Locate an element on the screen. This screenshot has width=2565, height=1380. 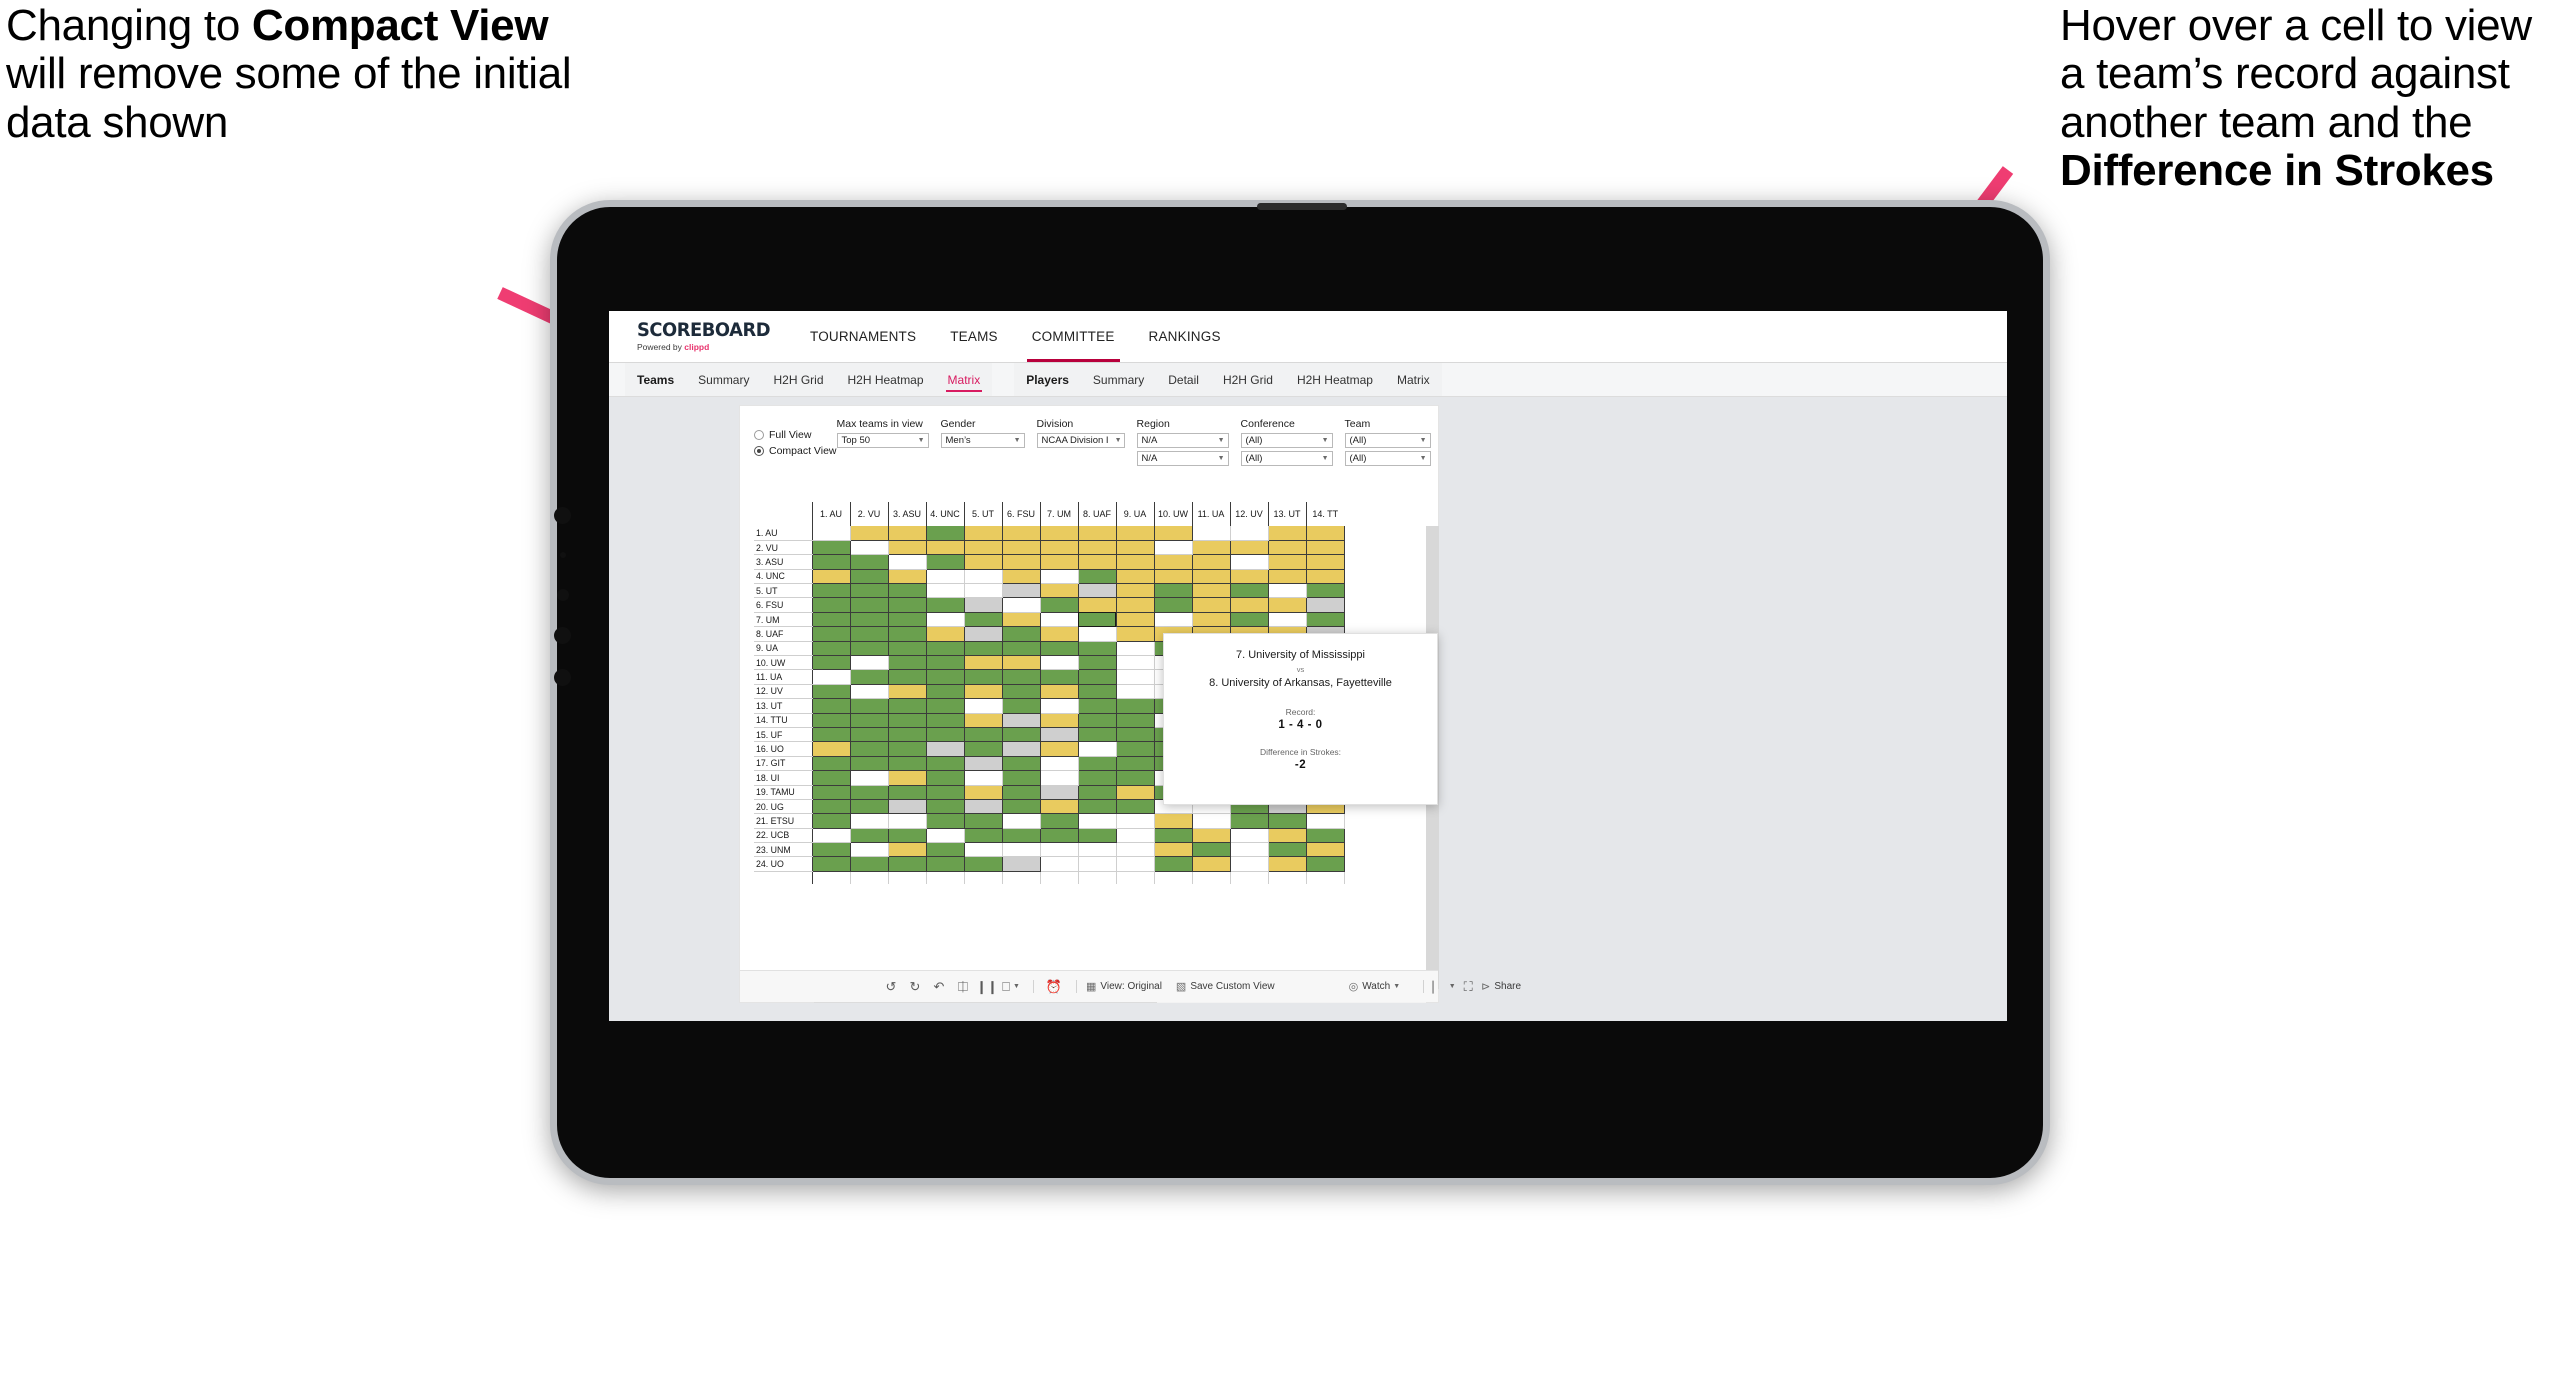
nav-item-teams: TEAMS is located at coordinates (974, 336).